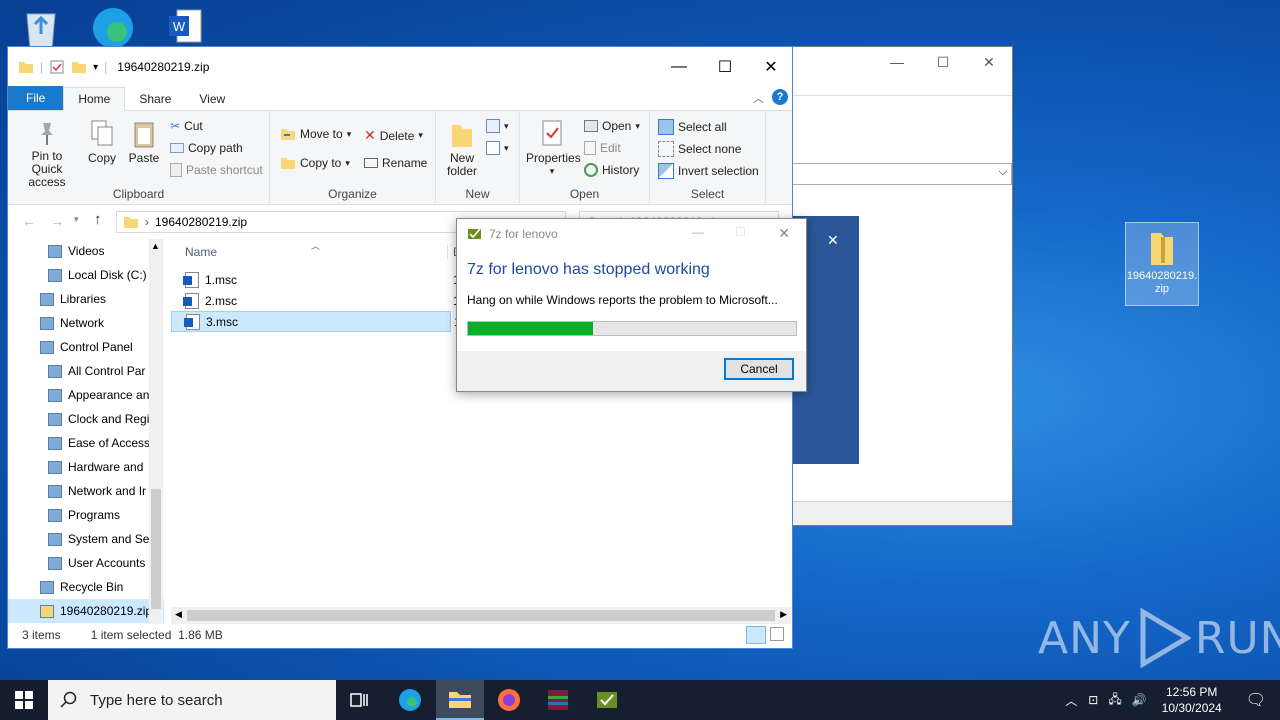  I want to click on copy-button: Copy, so click(102, 142).